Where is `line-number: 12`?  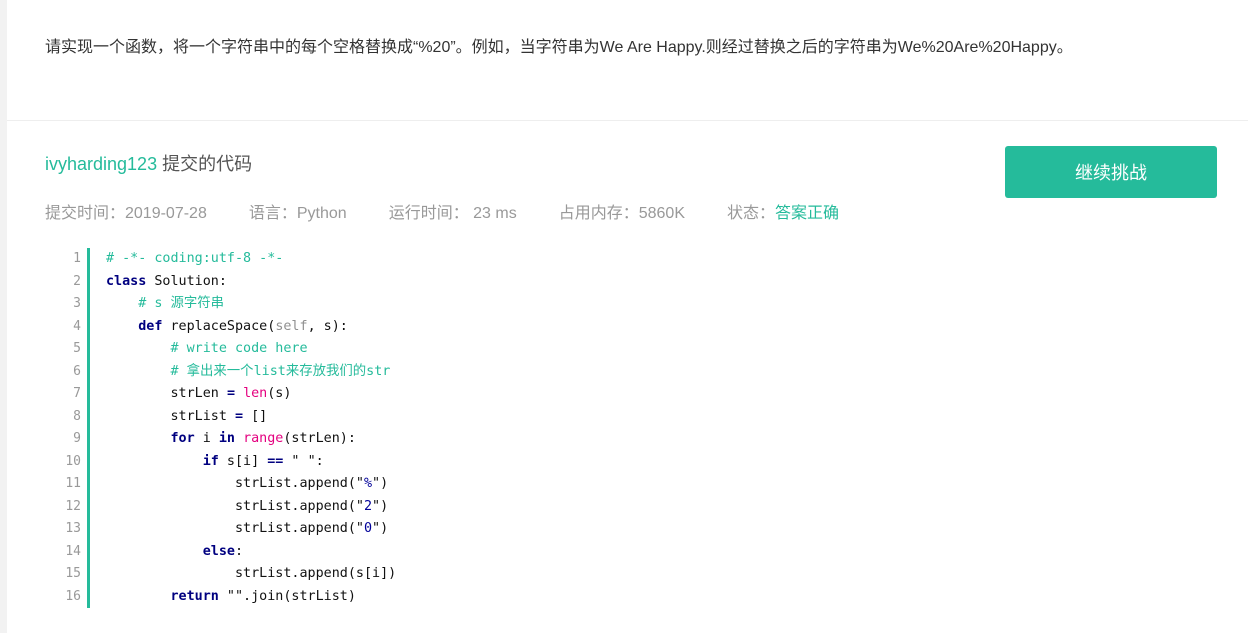
line-number: 12 is located at coordinates (73, 506).